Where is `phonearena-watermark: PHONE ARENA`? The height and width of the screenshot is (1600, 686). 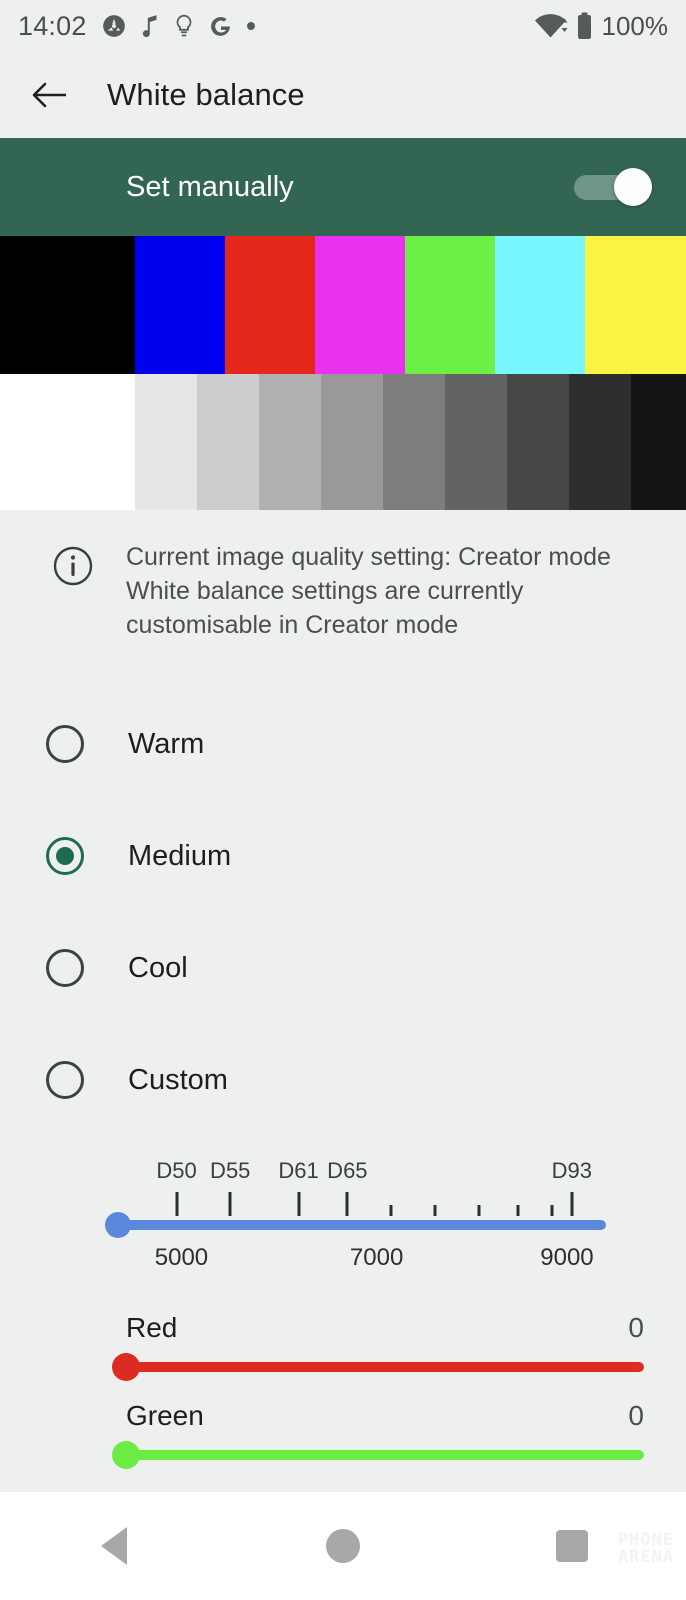
phonearena-watermark: PHONE ARENA is located at coordinates (646, 1549).